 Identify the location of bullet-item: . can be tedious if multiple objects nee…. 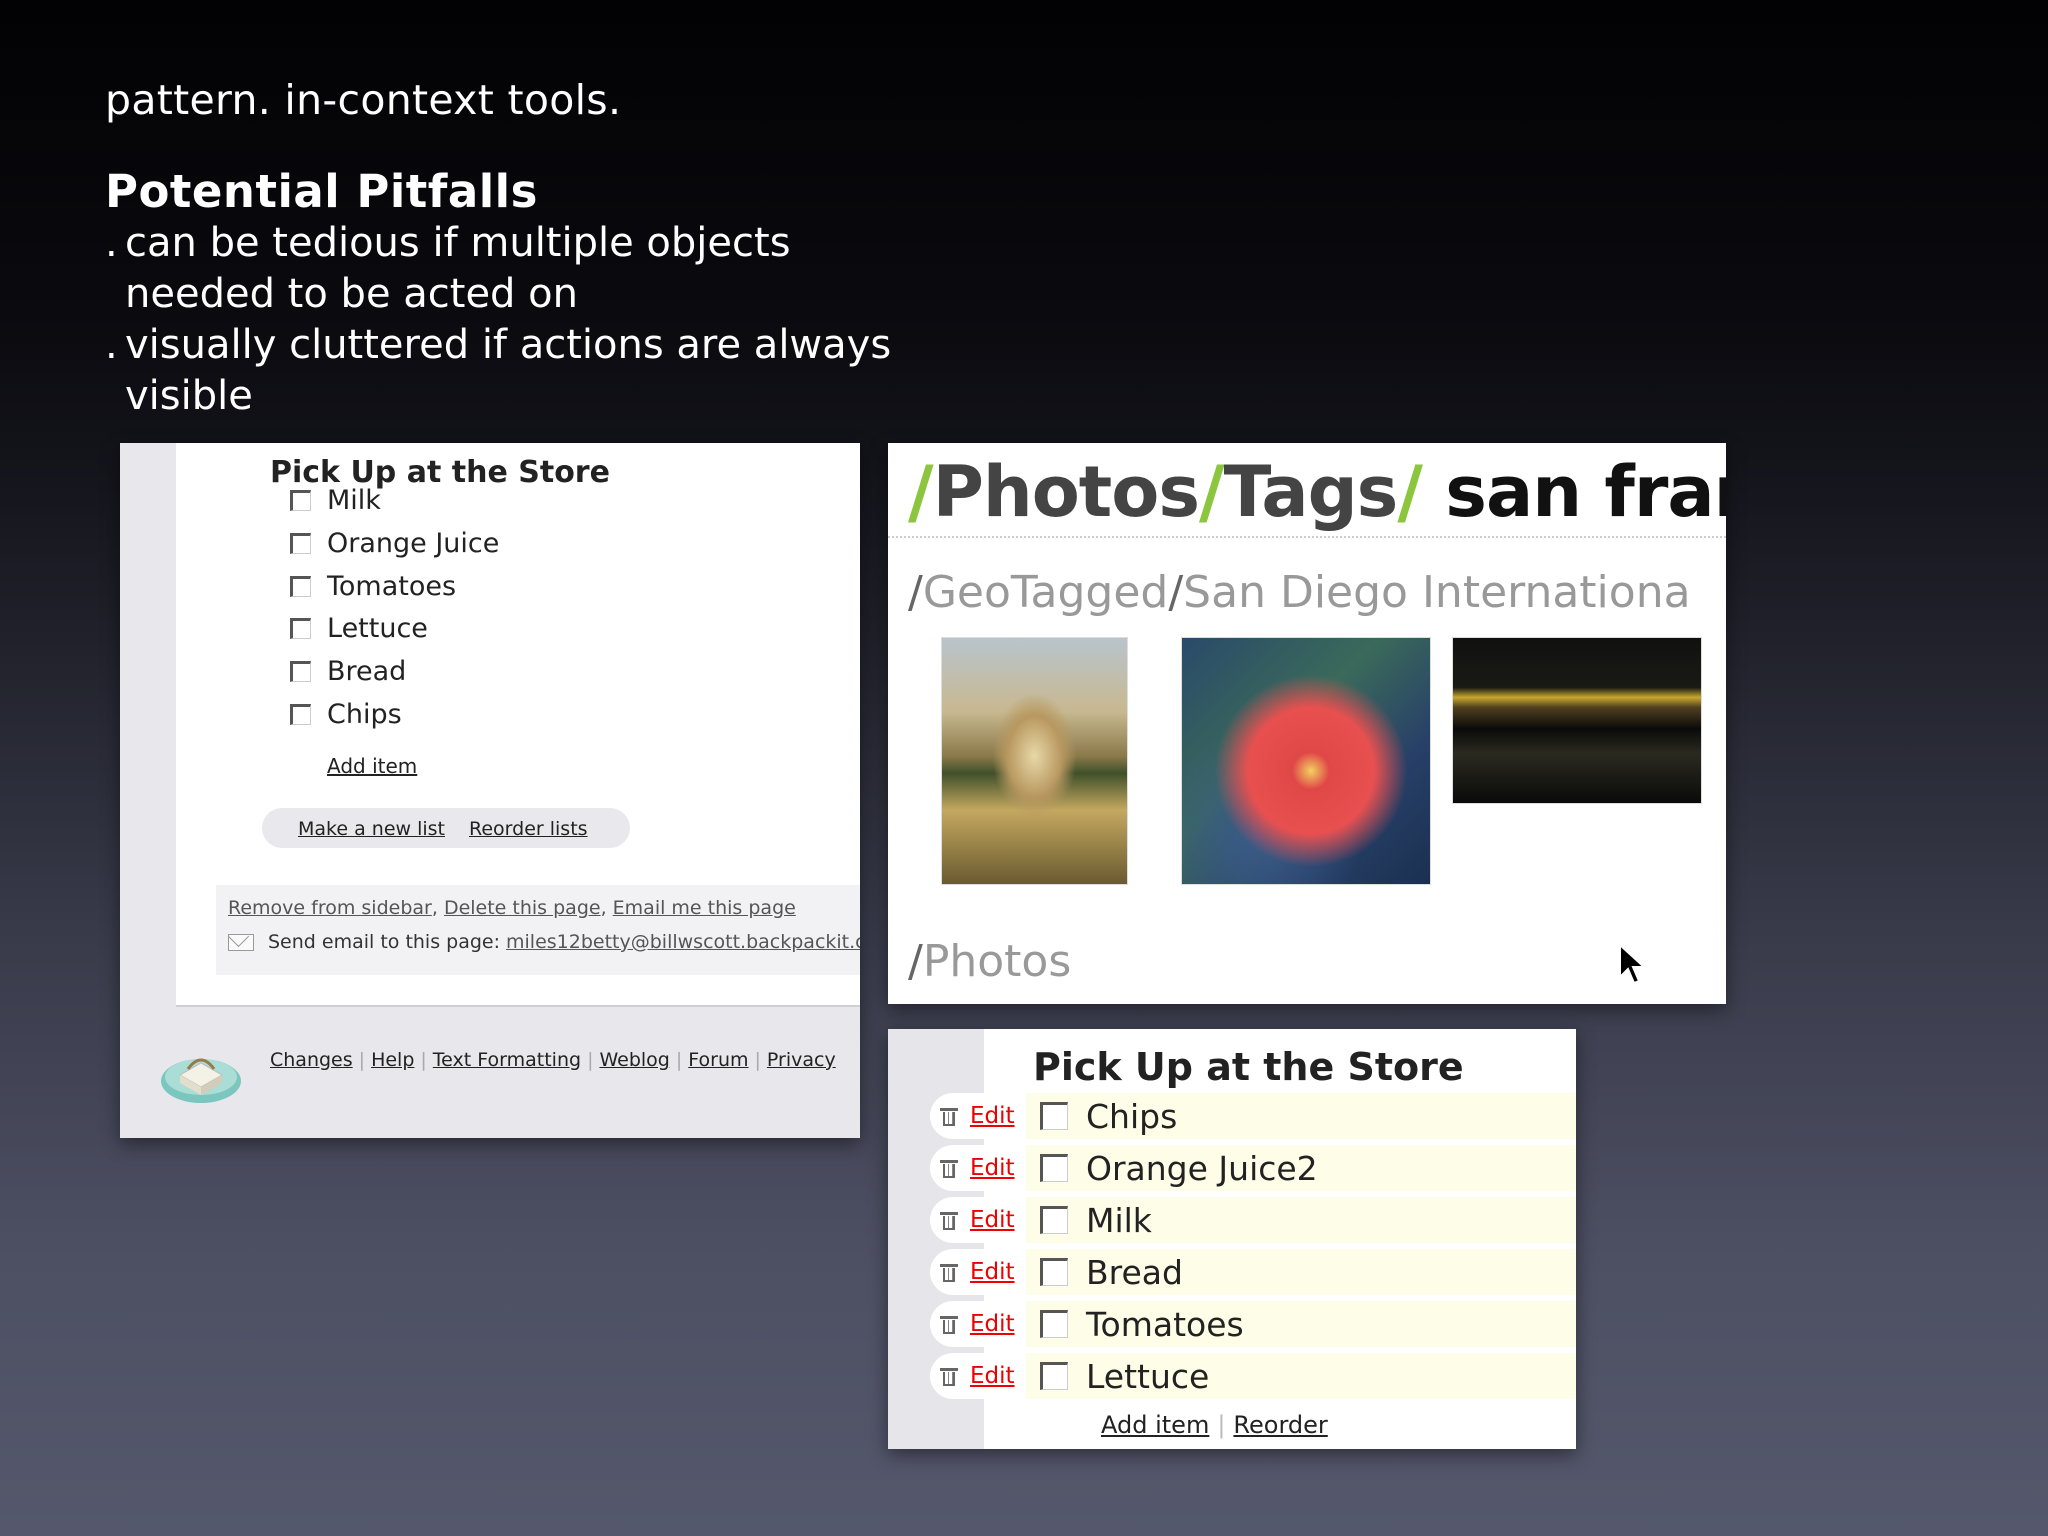
(505, 269).